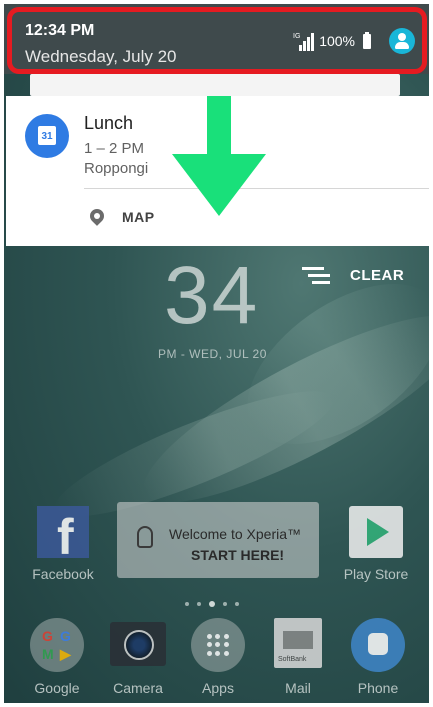  I want to click on clock-date: PM - WED, JUL 20, so click(212, 354).